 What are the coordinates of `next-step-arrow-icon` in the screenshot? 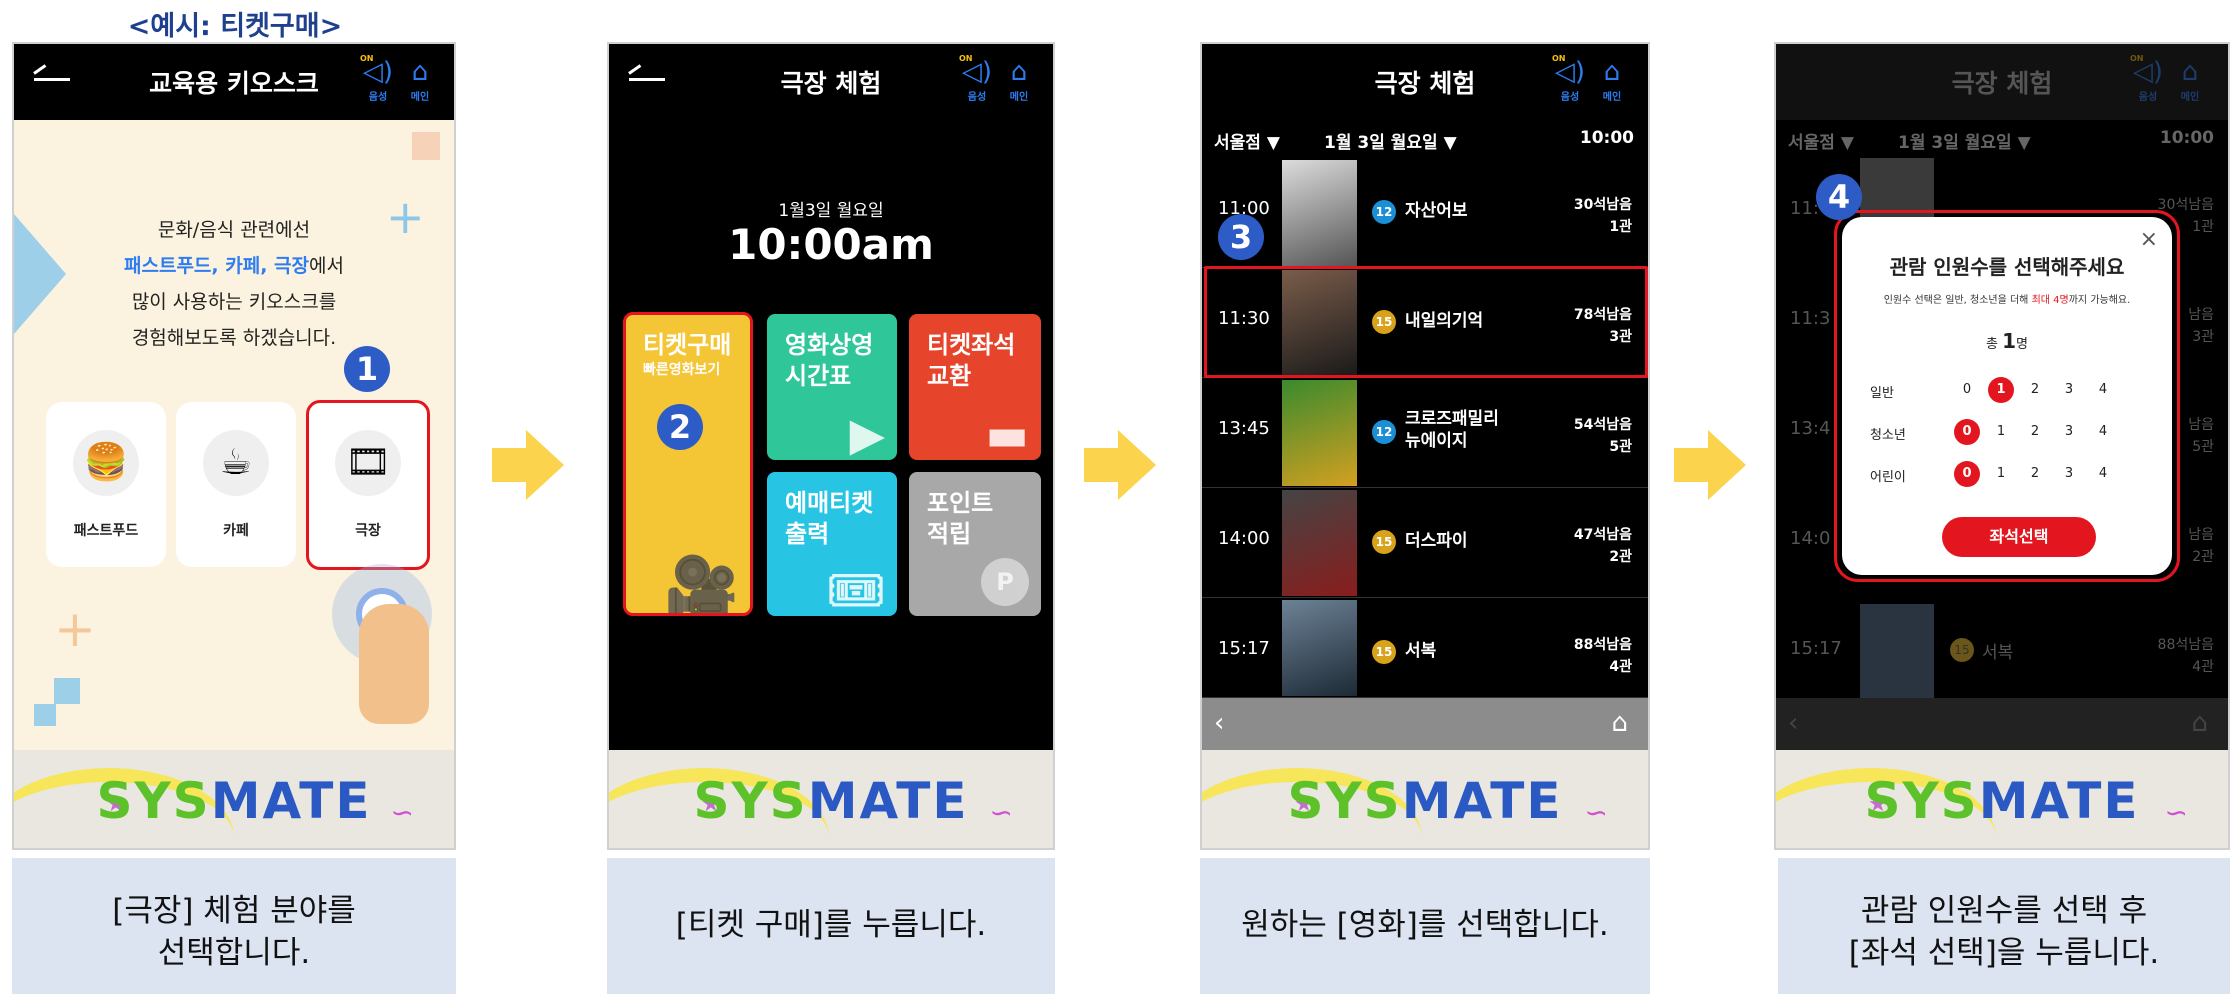 It's located at (528, 465).